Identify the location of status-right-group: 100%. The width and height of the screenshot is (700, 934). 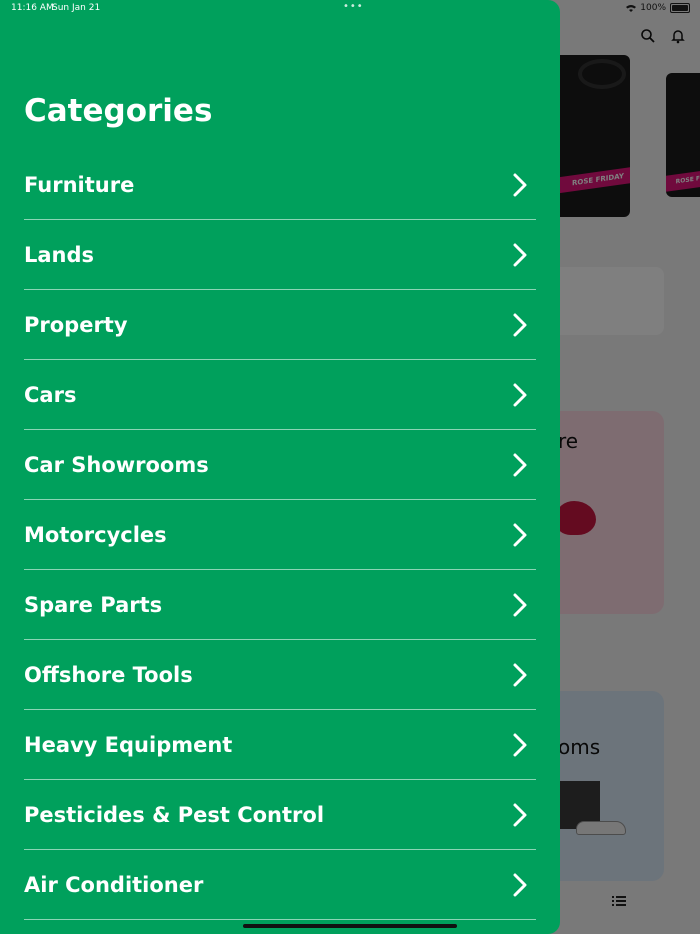
(658, 8).